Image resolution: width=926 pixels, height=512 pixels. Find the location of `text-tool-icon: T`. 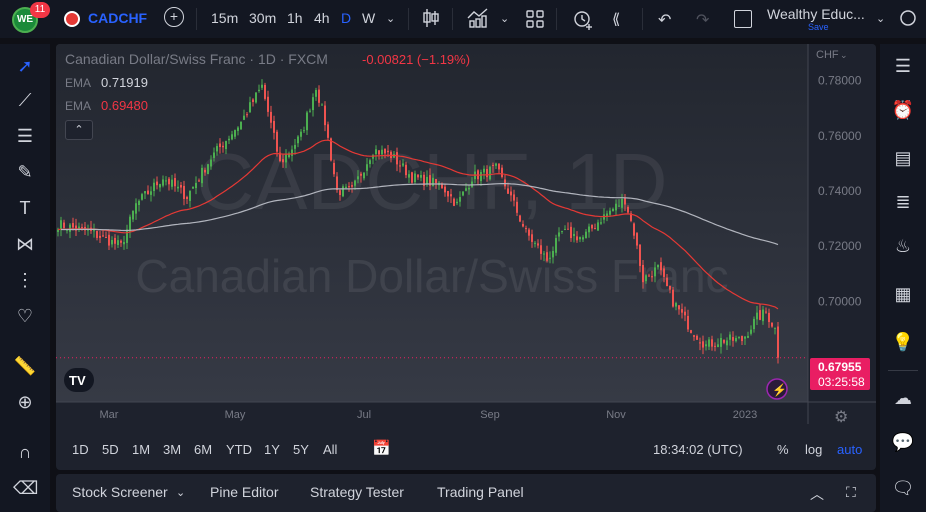

text-tool-icon: T is located at coordinates (25, 208).